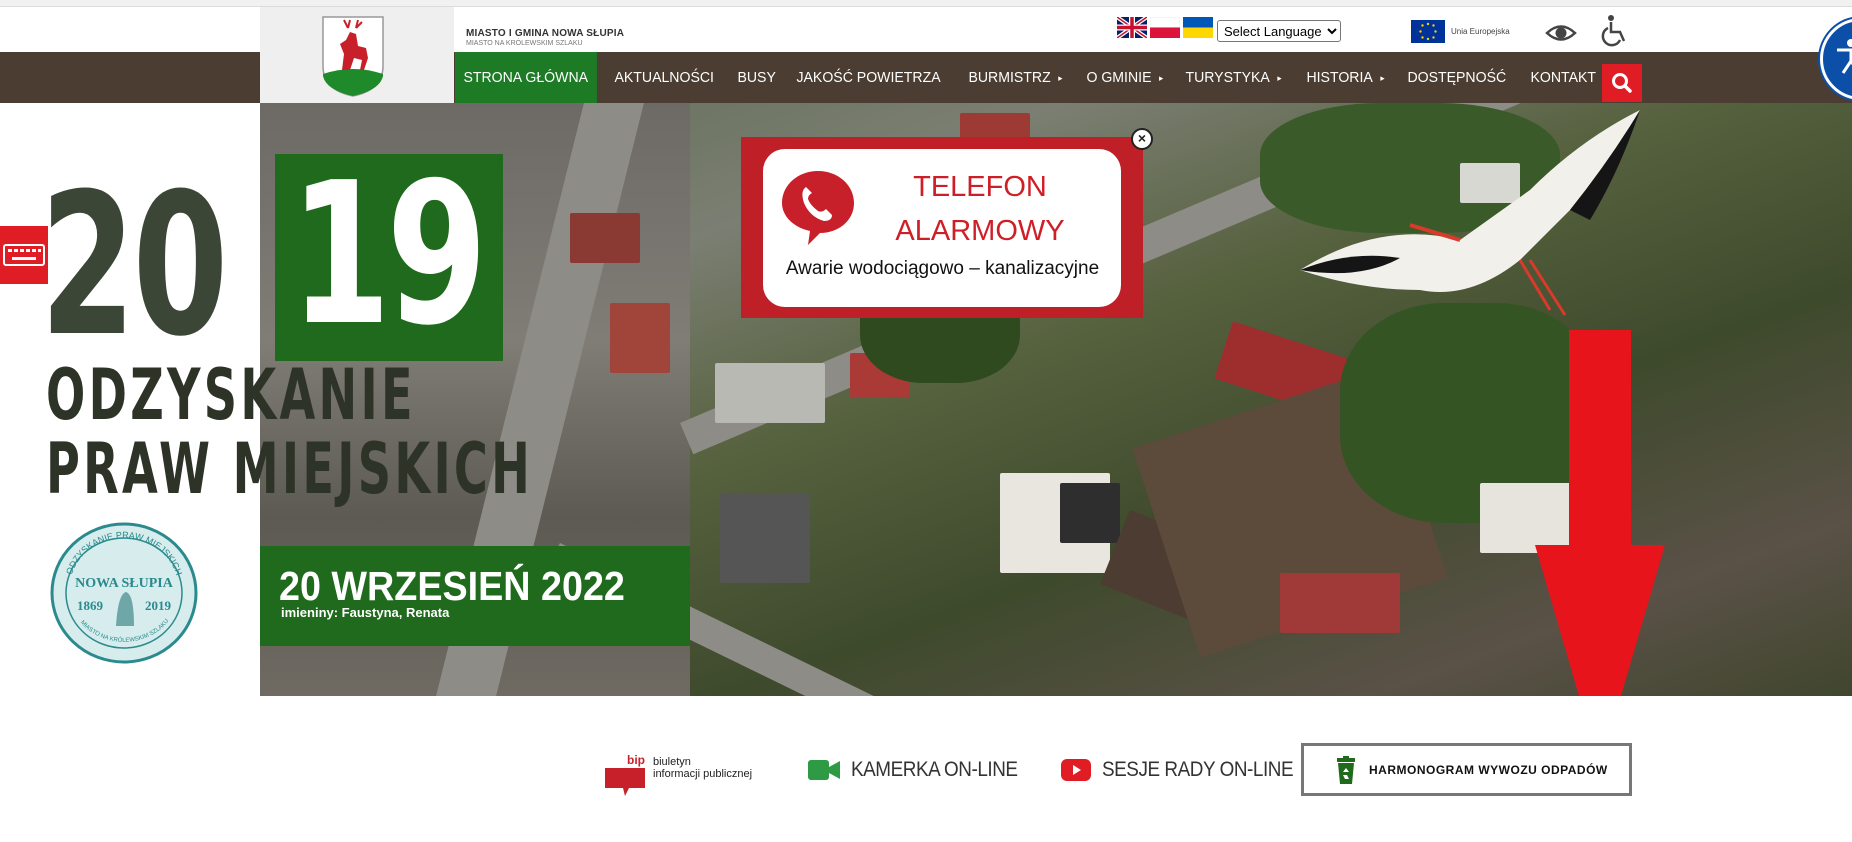 This screenshot has width=1852, height=842. Describe the element at coordinates (134, 266) in the screenshot. I see `year-2-0-text: 20` at that location.